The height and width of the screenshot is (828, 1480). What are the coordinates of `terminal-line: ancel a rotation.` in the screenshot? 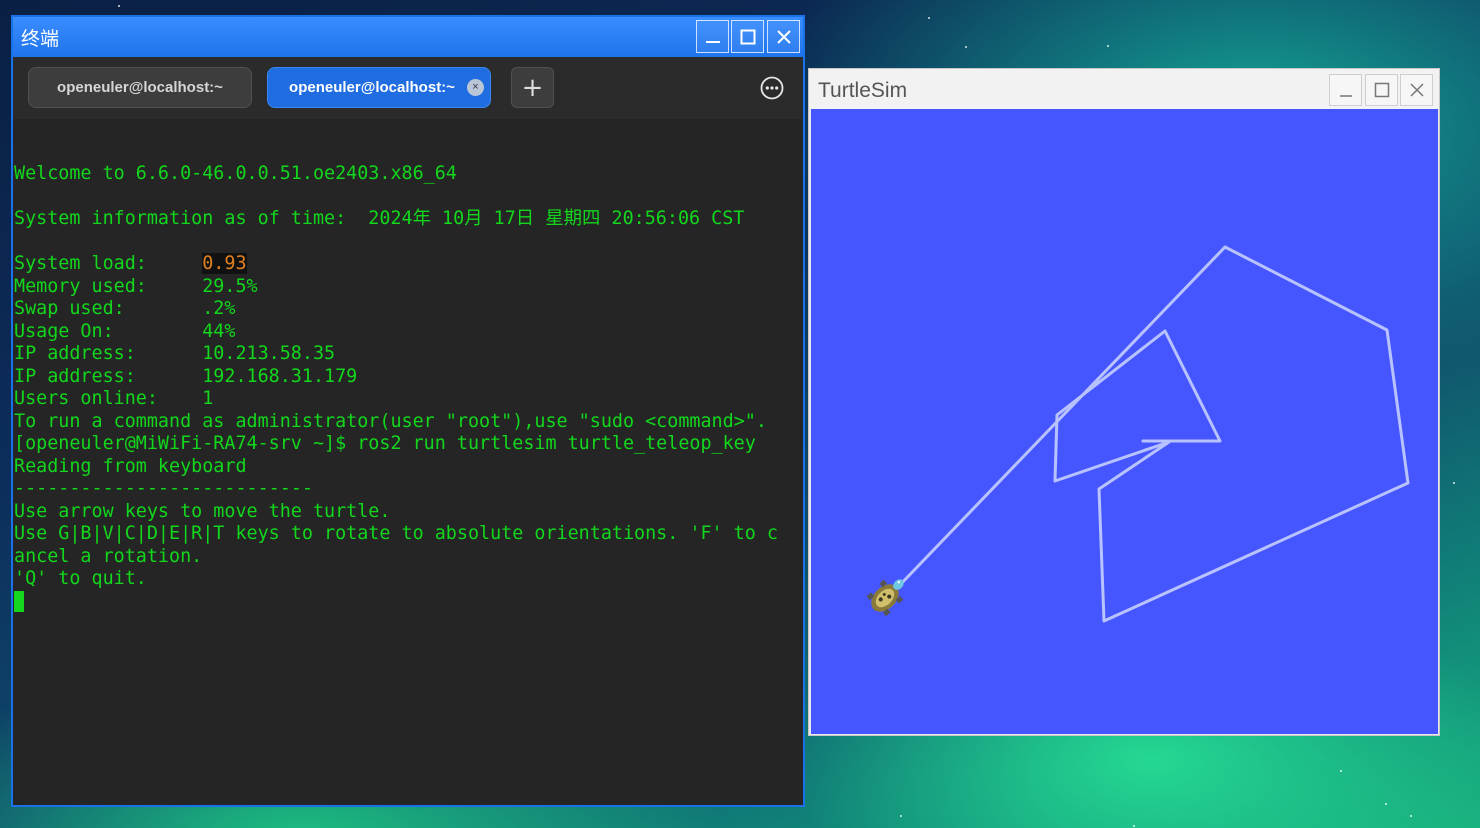 It's located at (108, 556).